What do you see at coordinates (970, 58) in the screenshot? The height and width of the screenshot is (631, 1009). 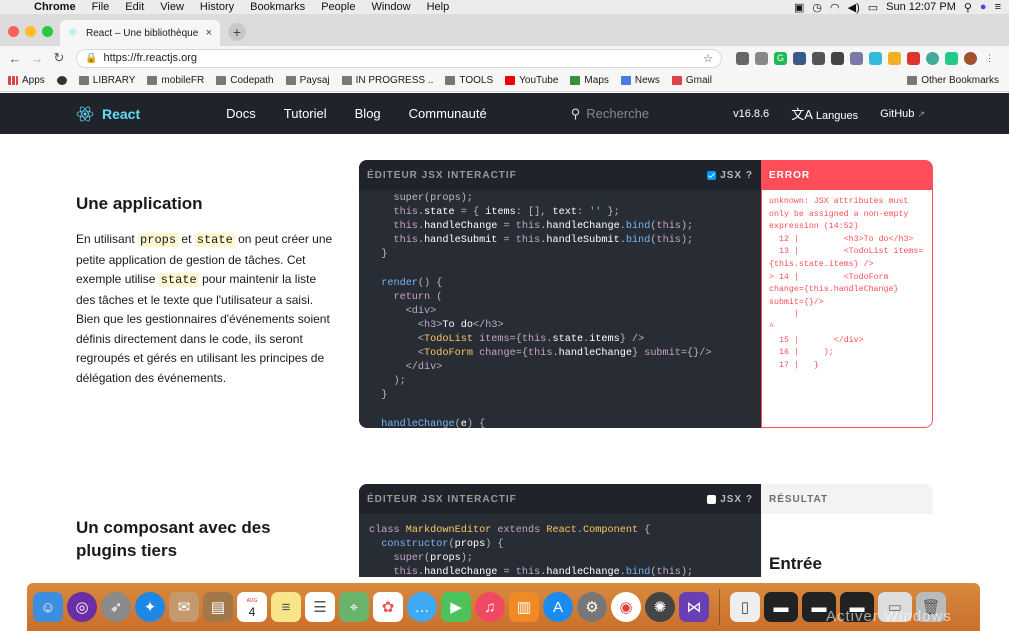 I see `profile-avatar` at bounding box center [970, 58].